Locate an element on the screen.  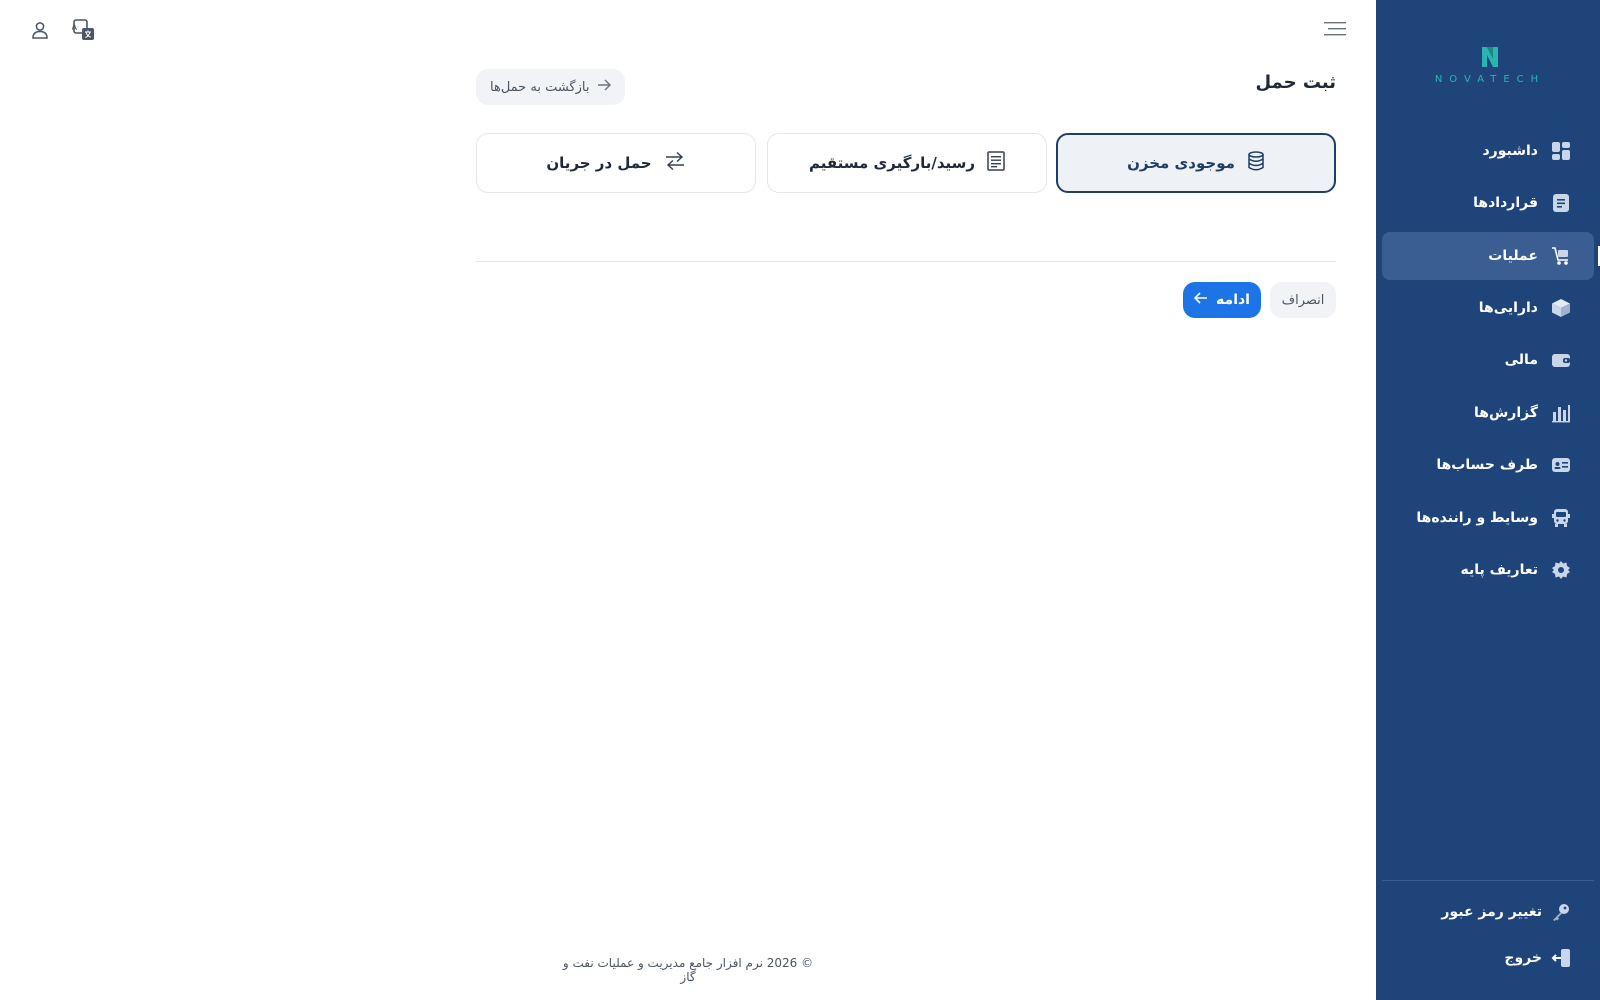
truck-icon is located at coordinates (1561, 256).